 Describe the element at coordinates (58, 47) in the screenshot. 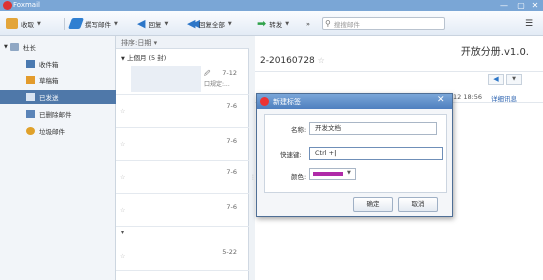

I see `account-row: ▼ 杜长` at that location.